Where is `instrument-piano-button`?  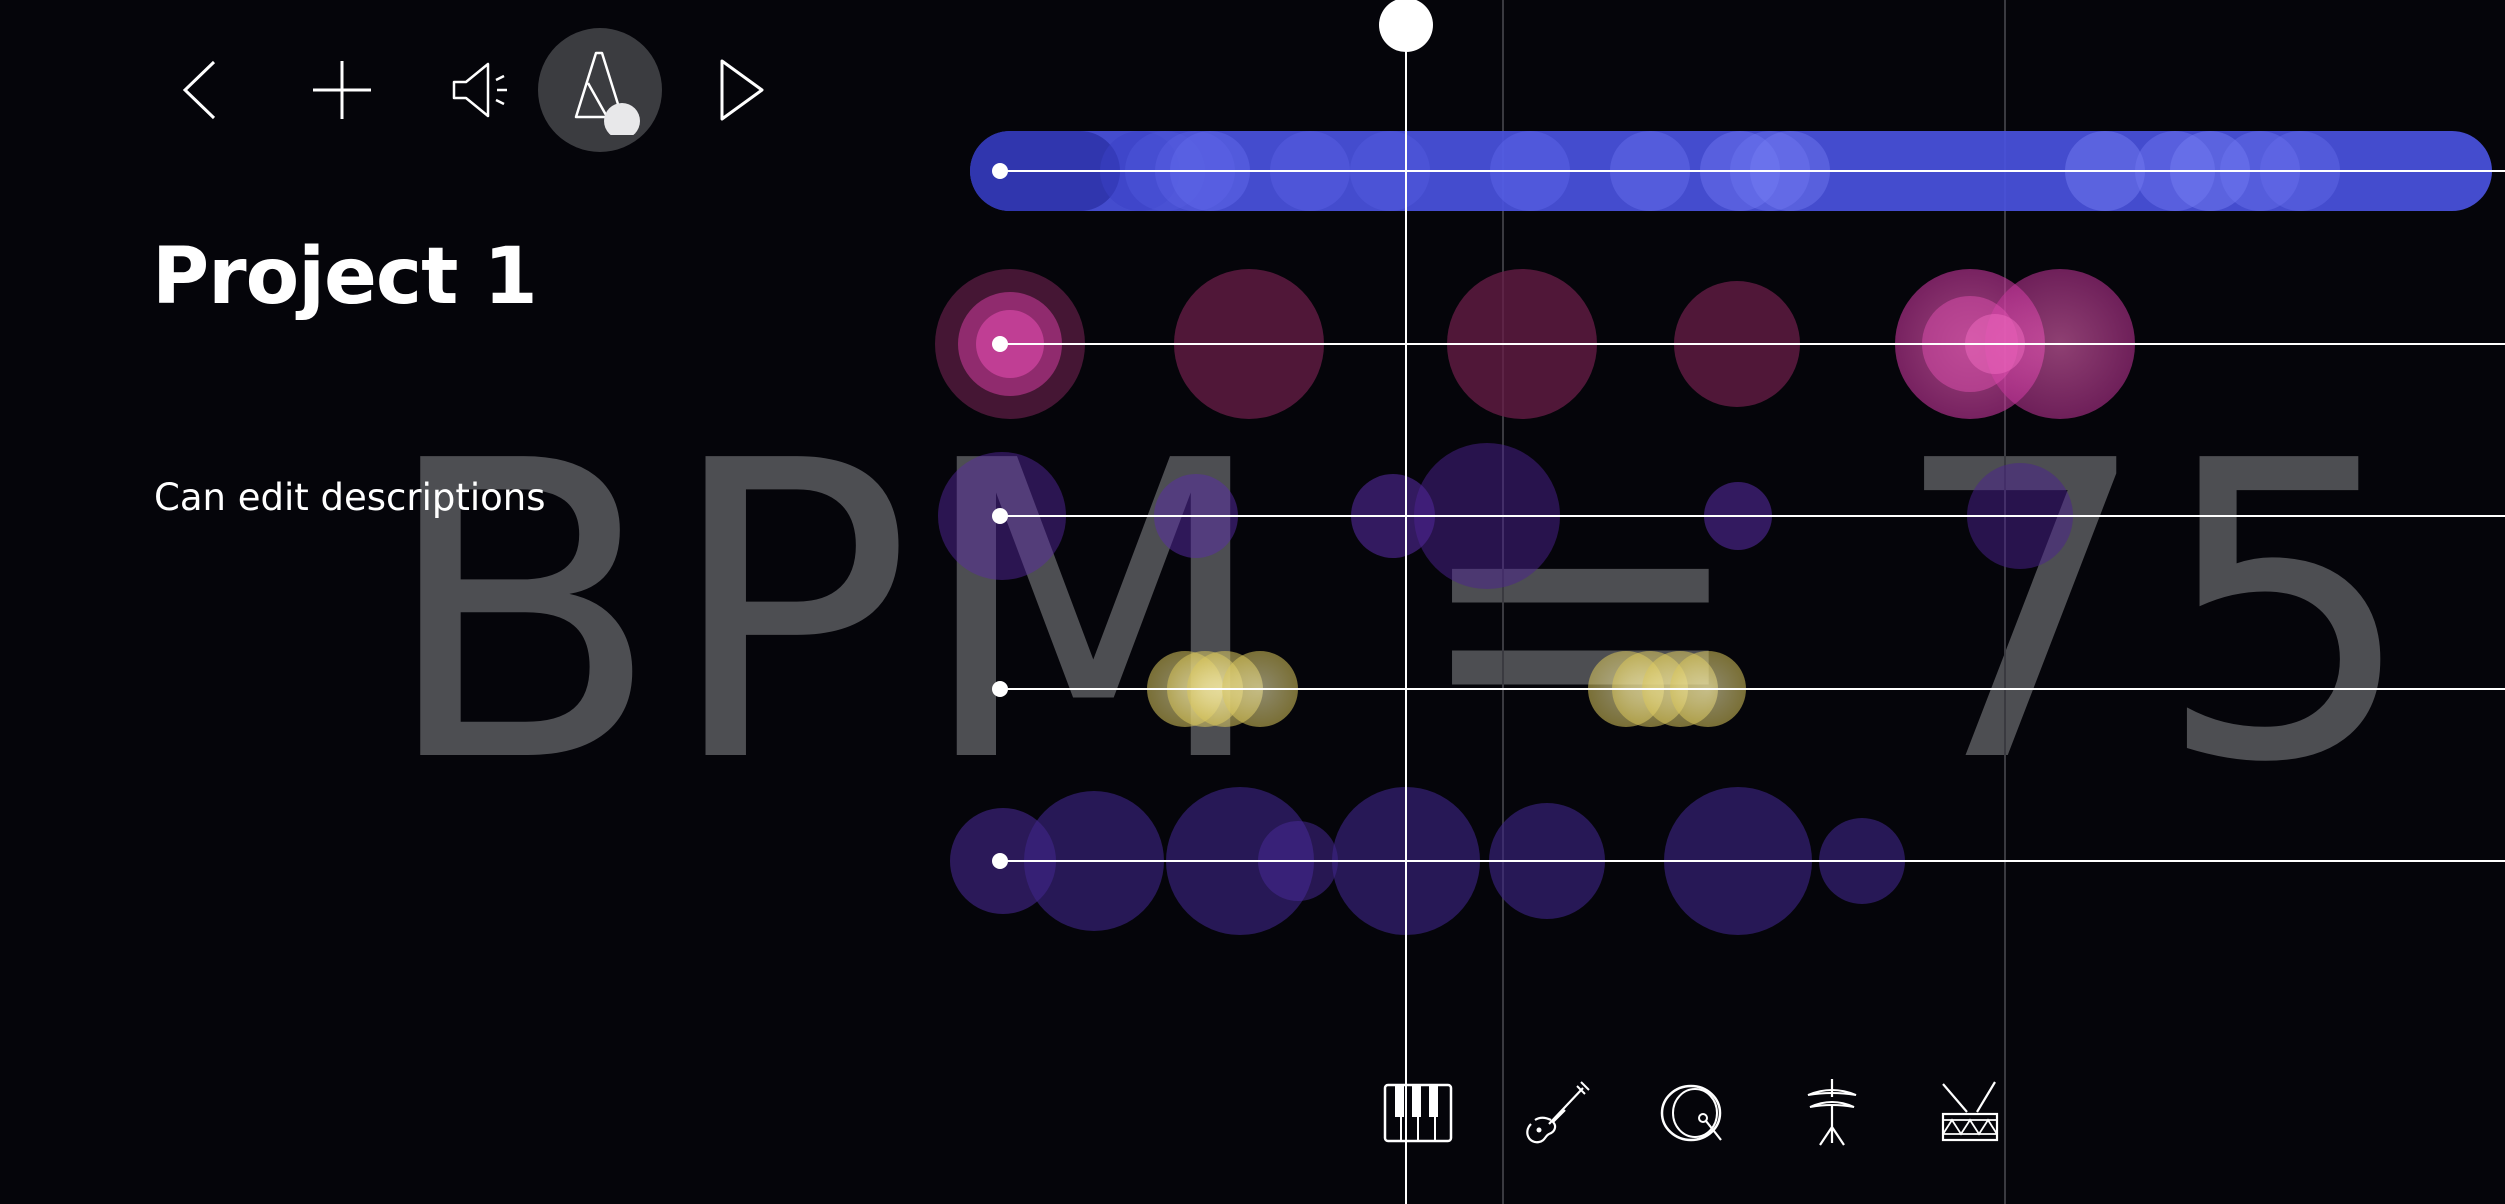
instrument-piano-button is located at coordinates (1418, 1113).